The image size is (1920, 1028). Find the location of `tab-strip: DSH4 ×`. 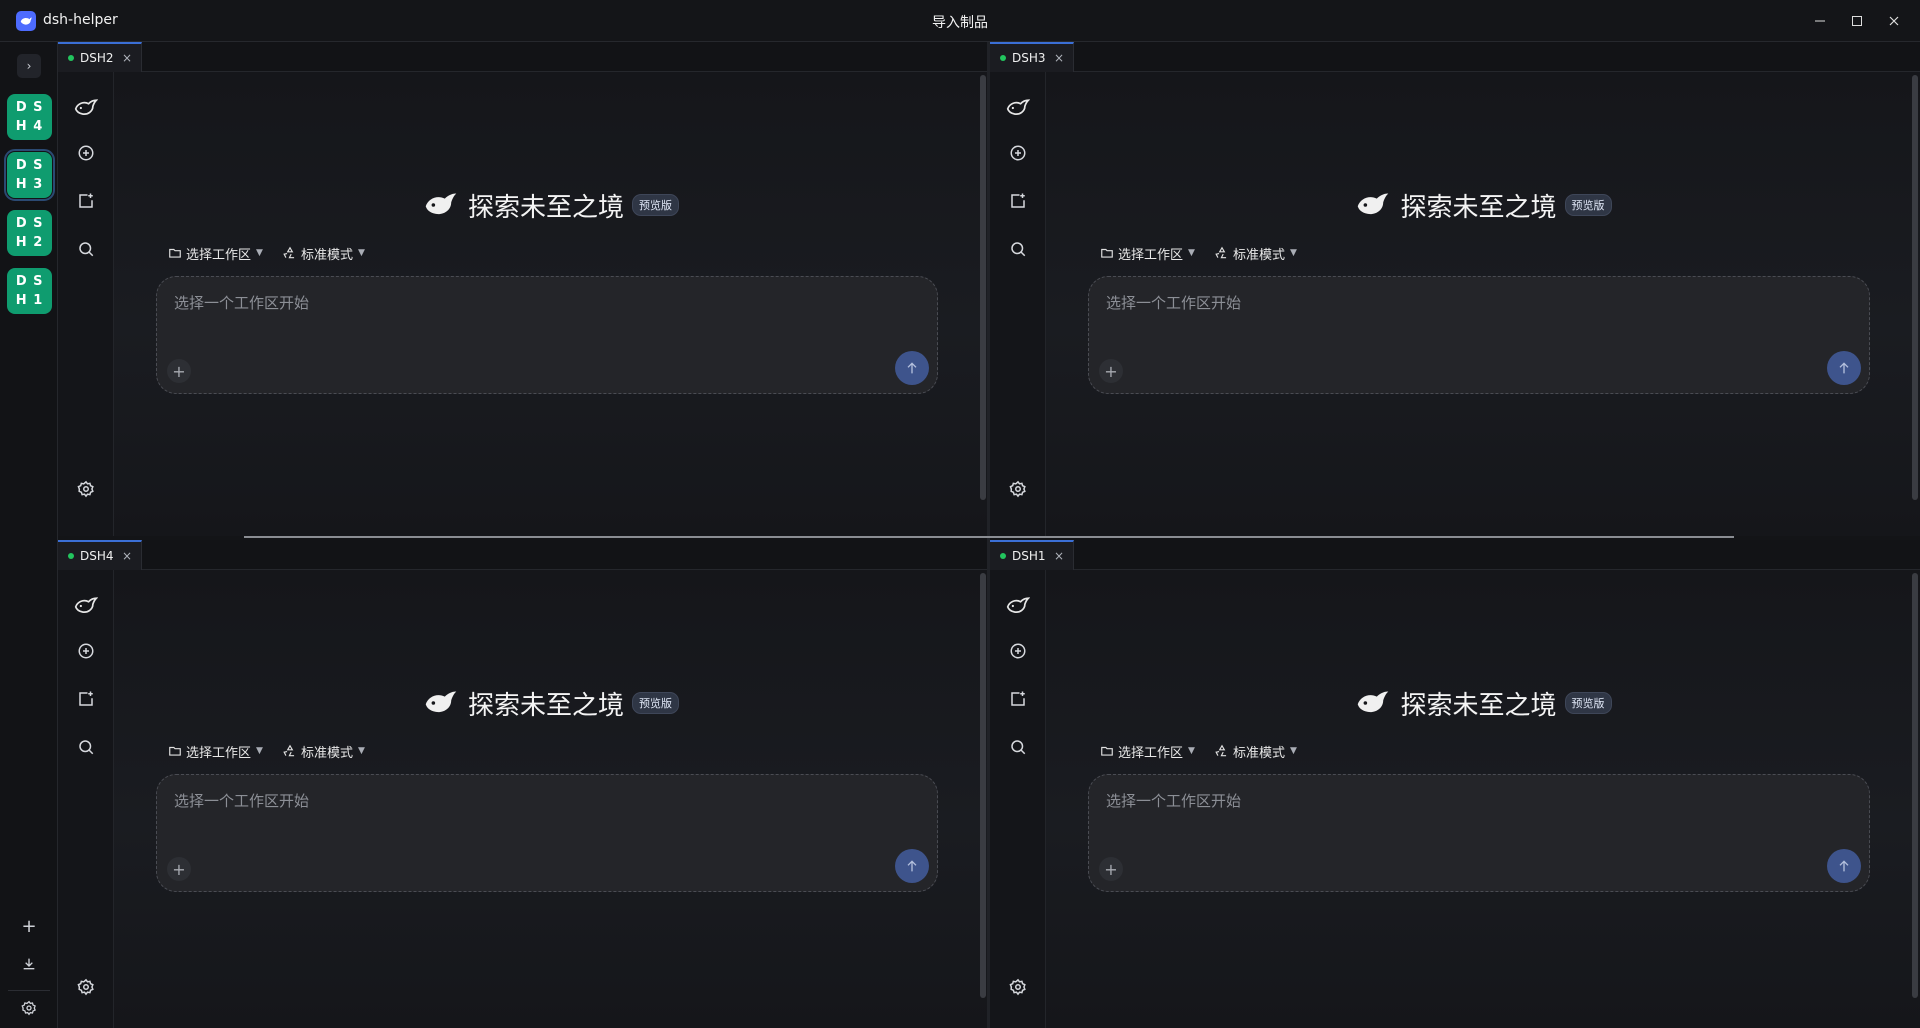

tab-strip: DSH4 × is located at coordinates (522, 555).